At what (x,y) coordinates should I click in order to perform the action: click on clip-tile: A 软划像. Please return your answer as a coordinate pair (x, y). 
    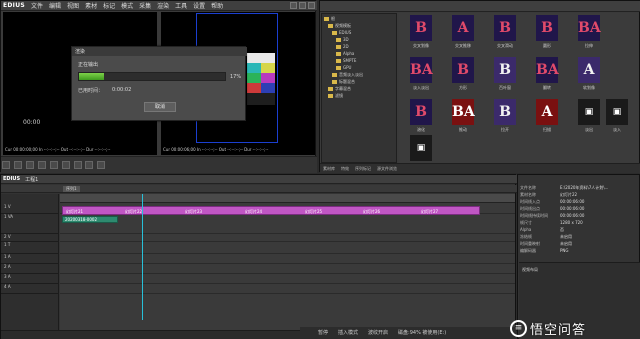
    Looking at the image, I should click on (589, 76).